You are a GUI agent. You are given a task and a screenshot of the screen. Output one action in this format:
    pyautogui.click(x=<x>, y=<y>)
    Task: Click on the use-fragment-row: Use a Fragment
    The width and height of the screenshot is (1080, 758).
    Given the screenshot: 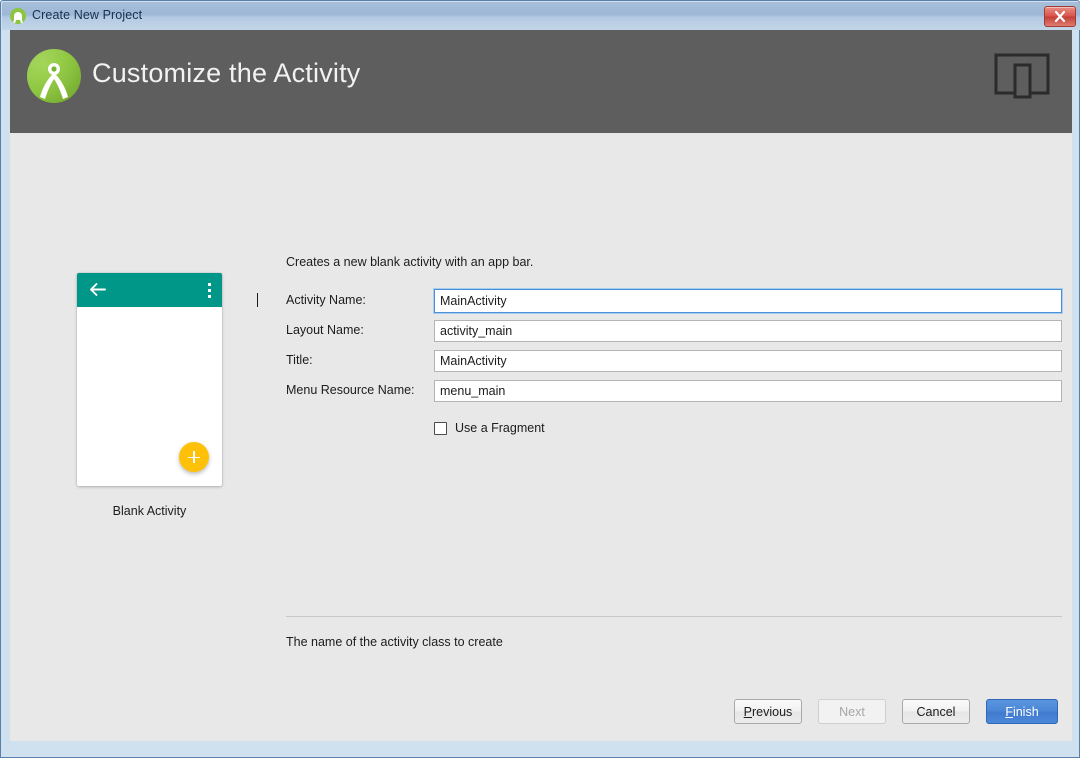 What is the action you would take?
    pyautogui.click(x=489, y=428)
    